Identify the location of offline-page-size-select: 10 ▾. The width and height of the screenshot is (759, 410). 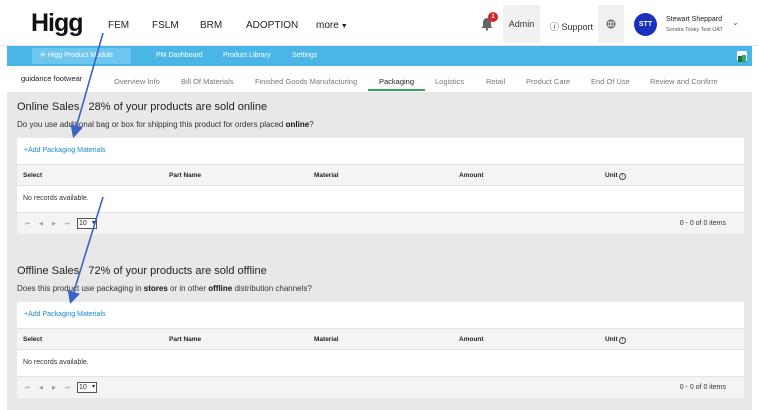
(87, 387).